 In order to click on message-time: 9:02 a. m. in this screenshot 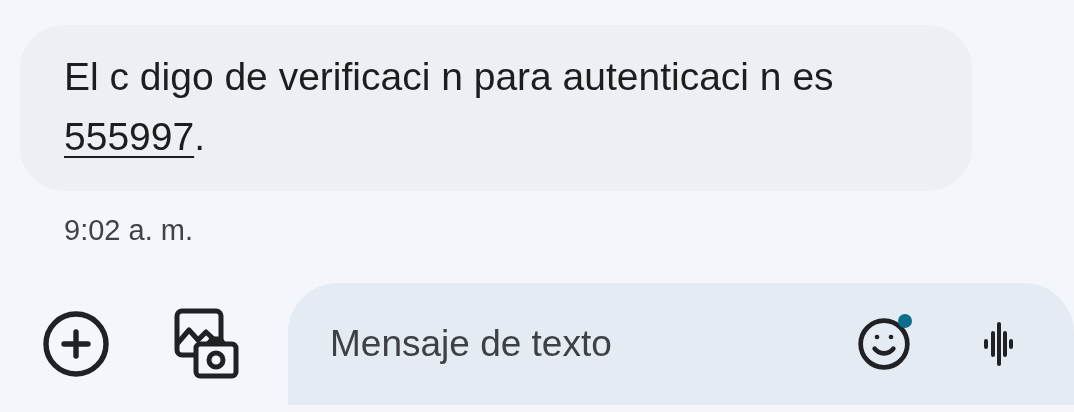, I will do `click(128, 230)`.